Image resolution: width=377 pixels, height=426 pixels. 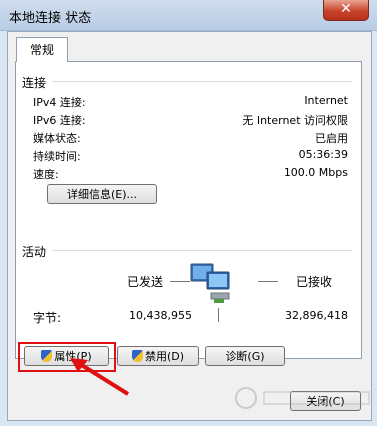 What do you see at coordinates (50, 18) in the screenshot?
I see `window-title: 本地连接 状态` at bounding box center [50, 18].